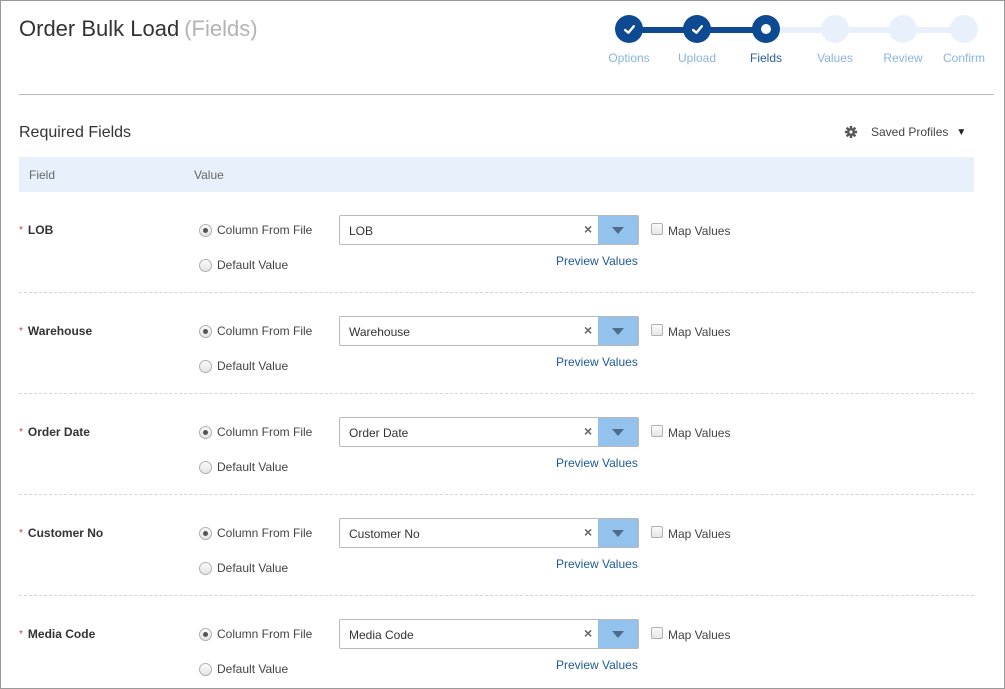 Image resolution: width=1005 pixels, height=689 pixels. I want to click on step-confirm: Confirm, so click(964, 40).